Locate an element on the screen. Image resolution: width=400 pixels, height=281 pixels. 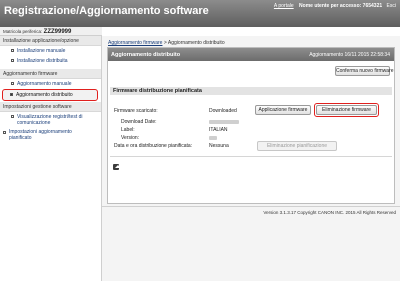
logout-link: Esci is located at coordinates (391, 6).